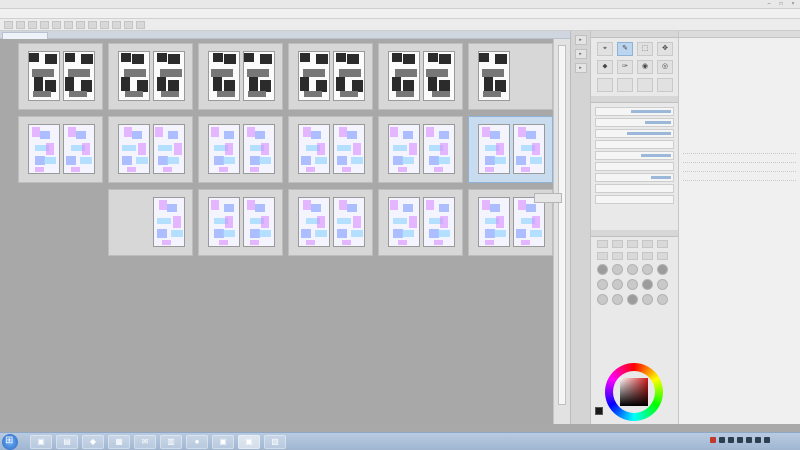 The height and width of the screenshot is (450, 800). I want to click on tool-button: ✥, so click(665, 49).